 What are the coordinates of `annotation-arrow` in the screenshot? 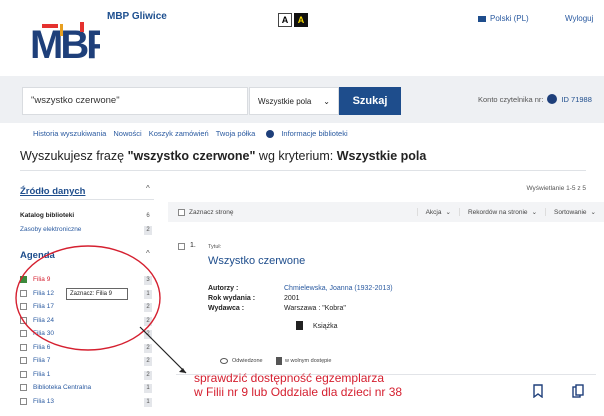 It's located at (163, 350).